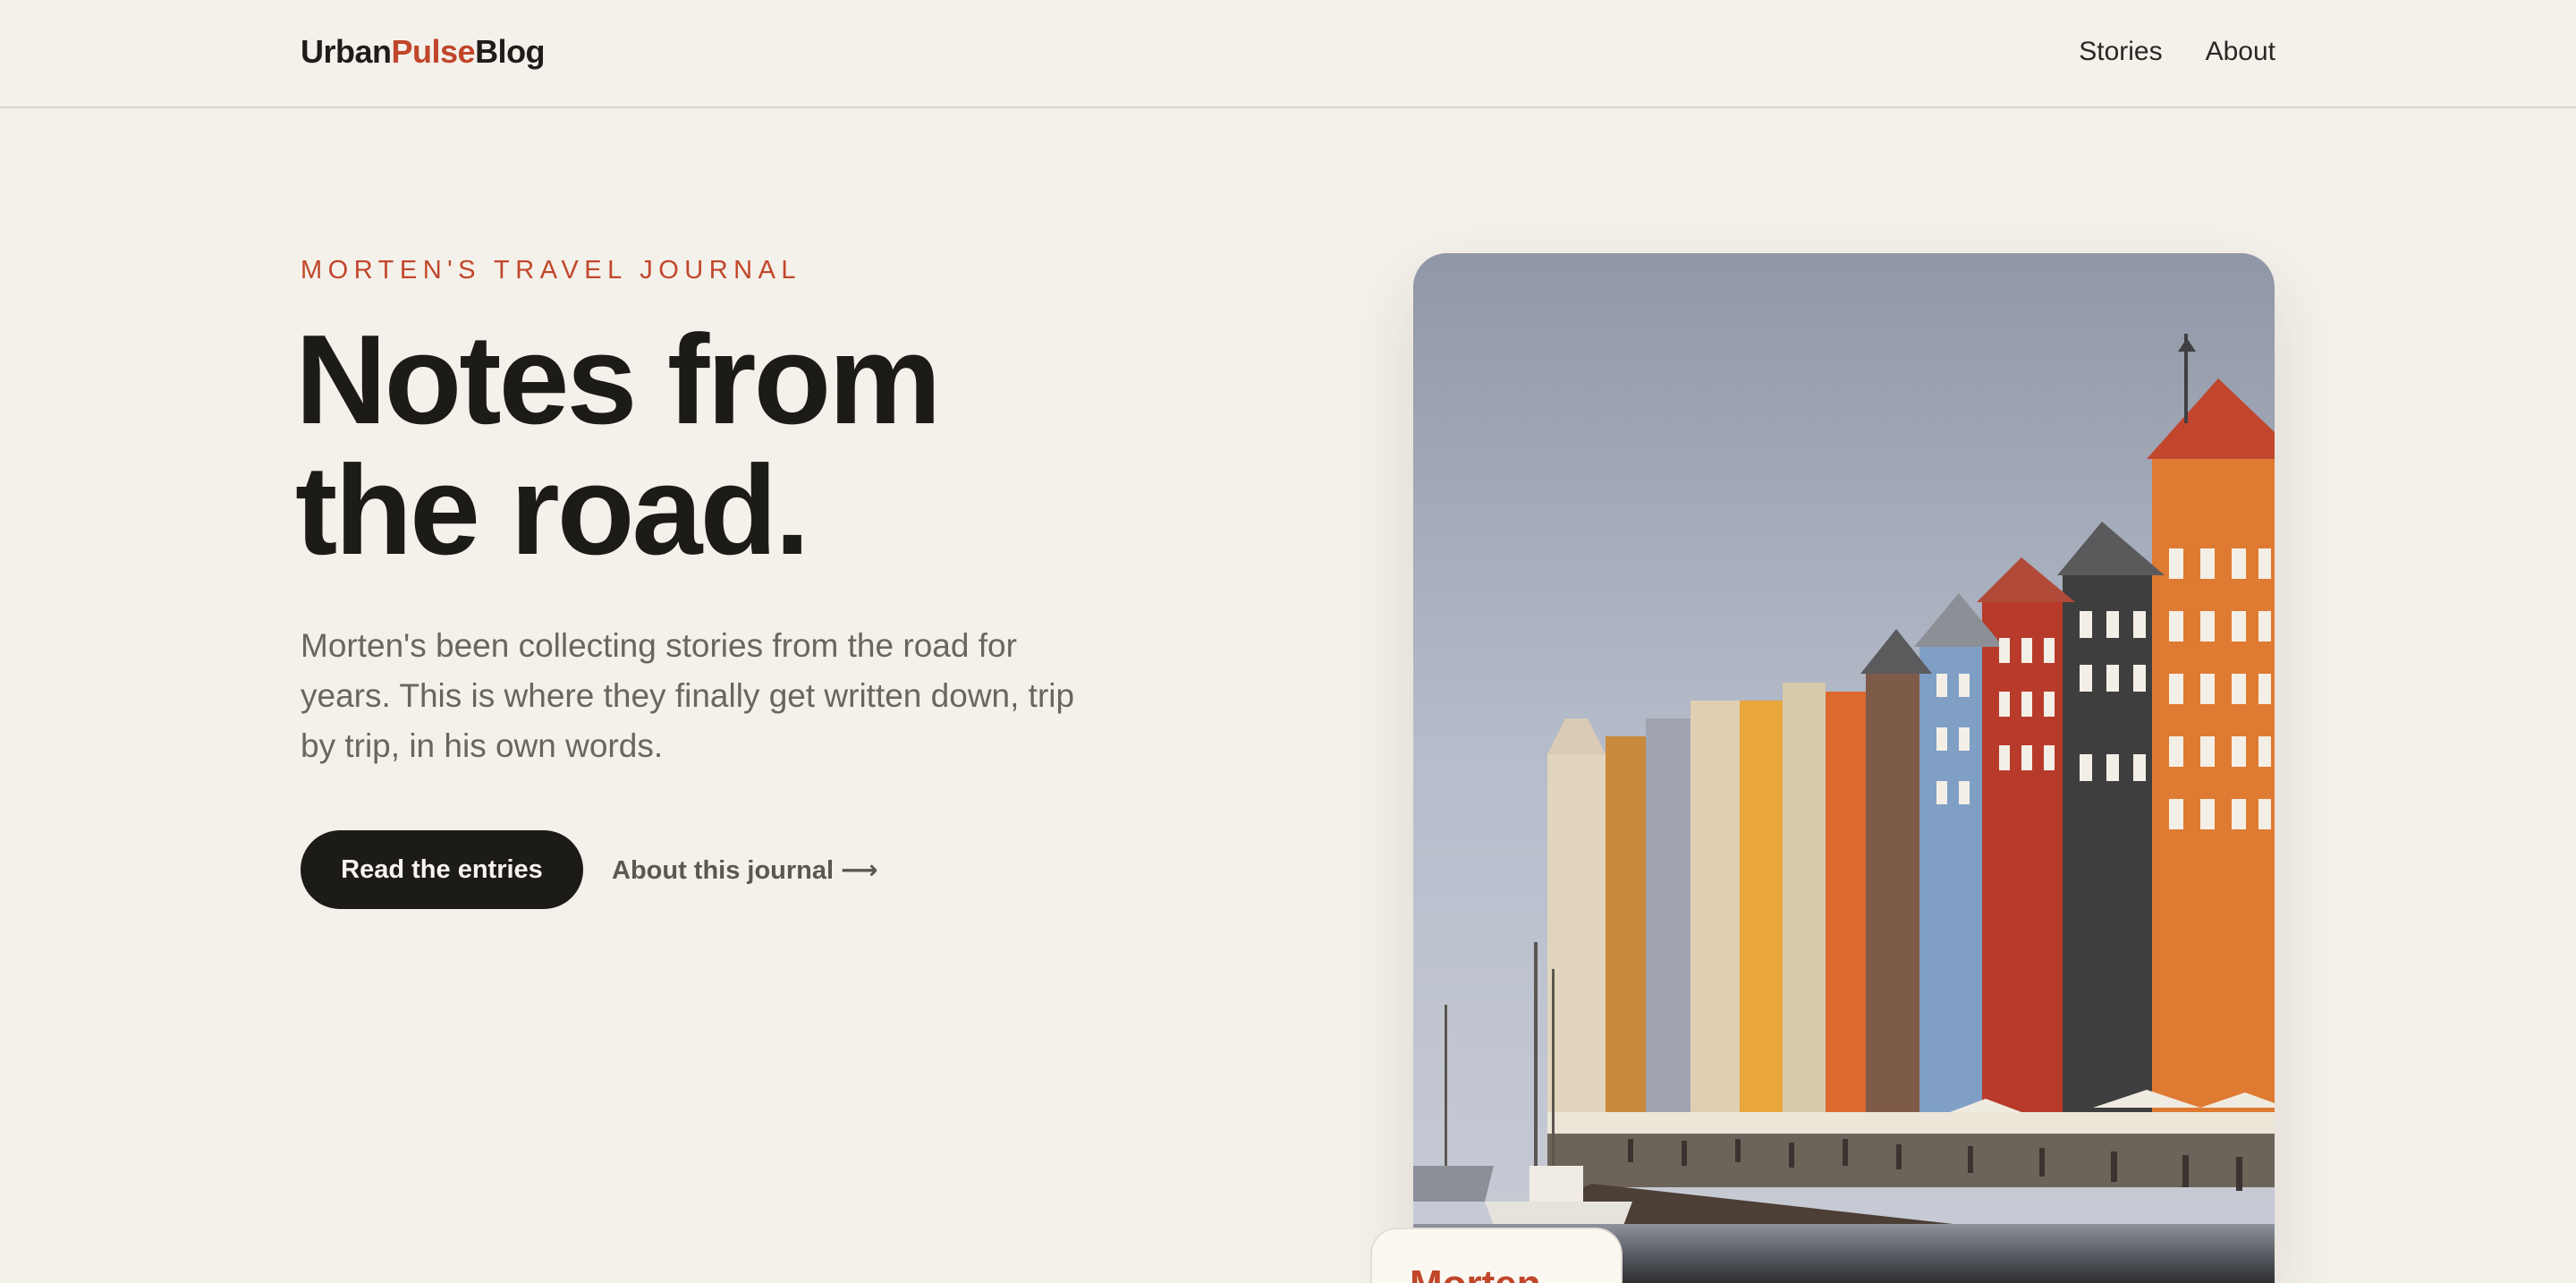  Describe the element at coordinates (2120, 52) in the screenshot. I see `nav-link-stories: Stories` at that location.